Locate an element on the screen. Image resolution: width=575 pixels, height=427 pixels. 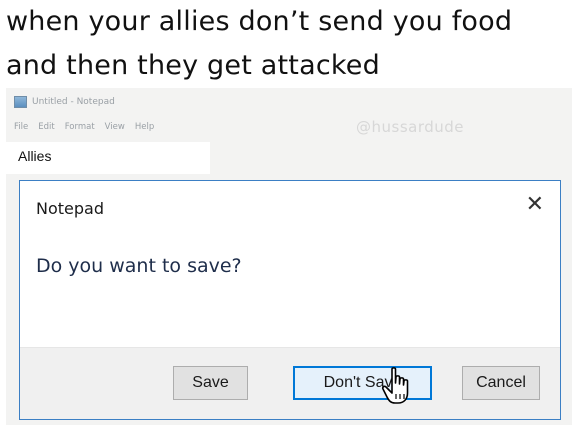
window-titlebar: Untitled - Notepad is located at coordinates (64, 102).